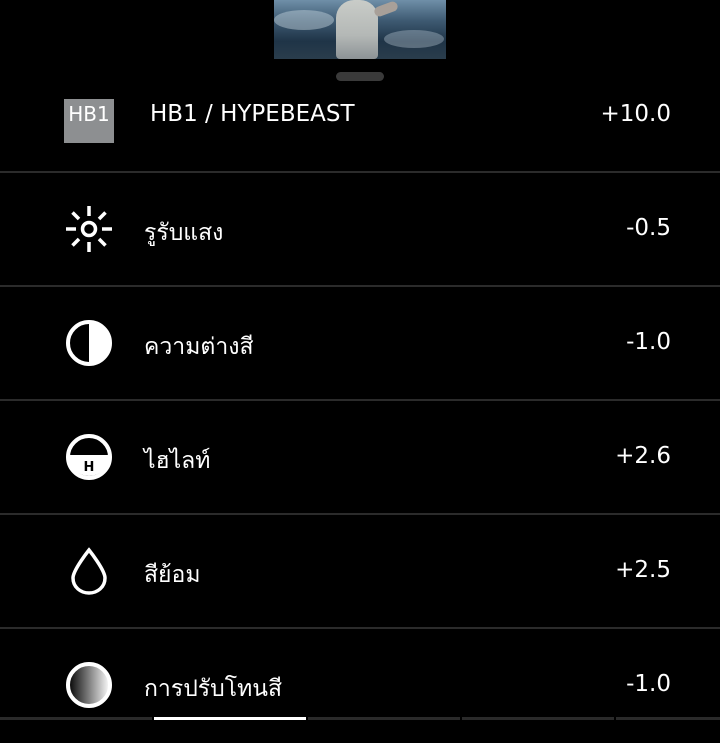  I want to click on adjustment-label: การปรับโทนสี, so click(213, 689).